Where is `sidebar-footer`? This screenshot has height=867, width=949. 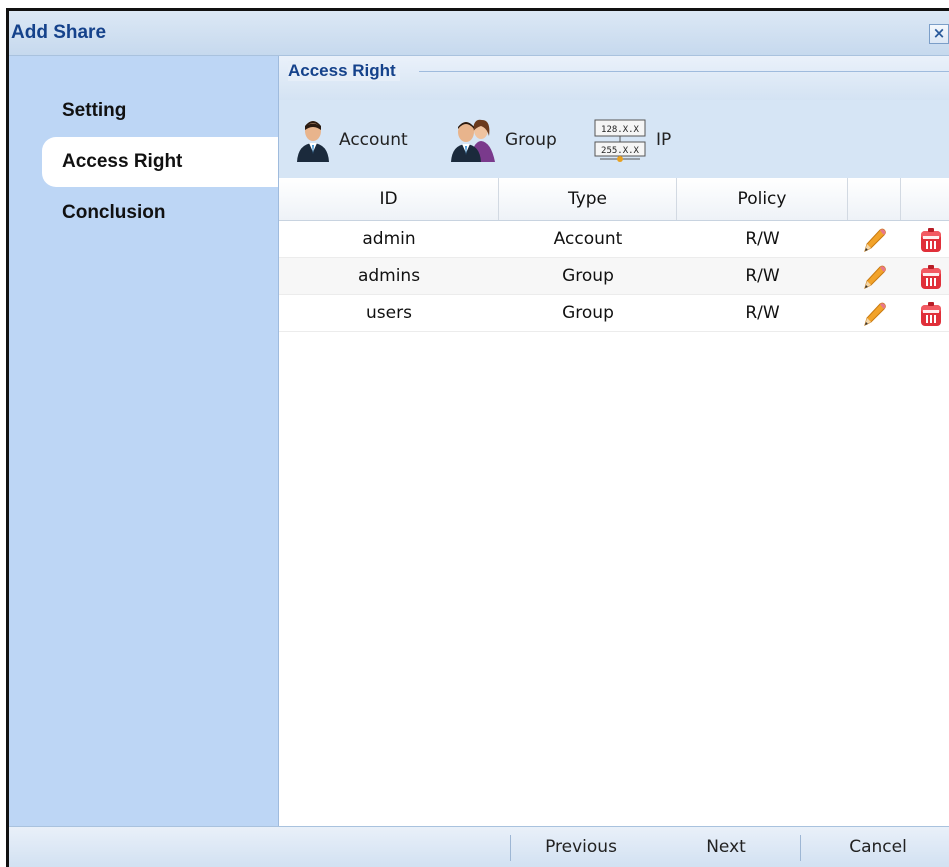 sidebar-footer is located at coordinates (143, 846).